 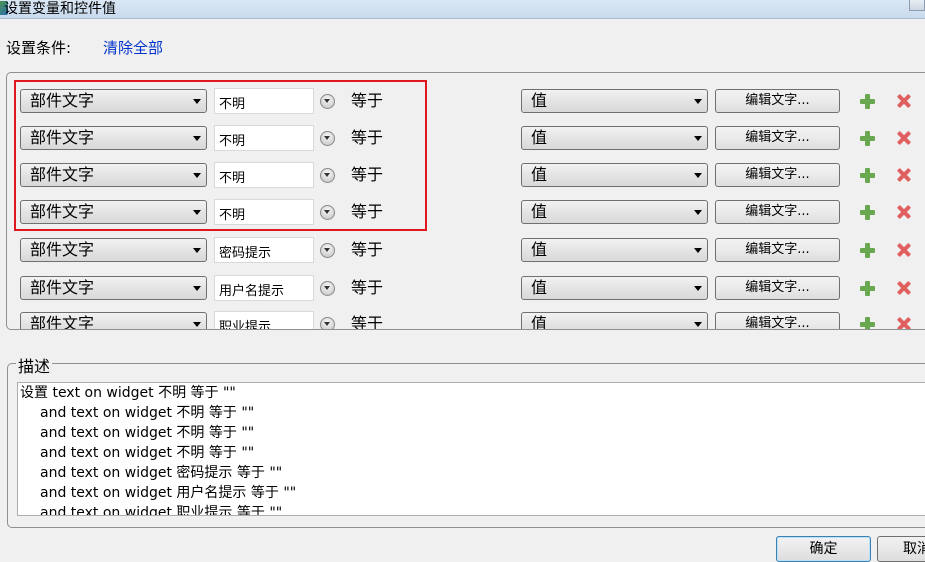 I want to click on title-bar: 设置变量和控件值, so click(x=462, y=9).